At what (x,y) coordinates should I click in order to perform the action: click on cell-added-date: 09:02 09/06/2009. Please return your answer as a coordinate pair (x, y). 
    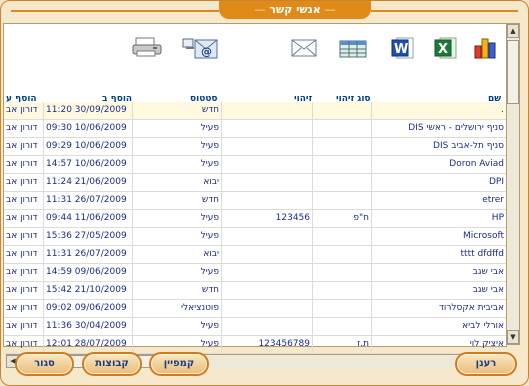
    Looking at the image, I should click on (88, 308).